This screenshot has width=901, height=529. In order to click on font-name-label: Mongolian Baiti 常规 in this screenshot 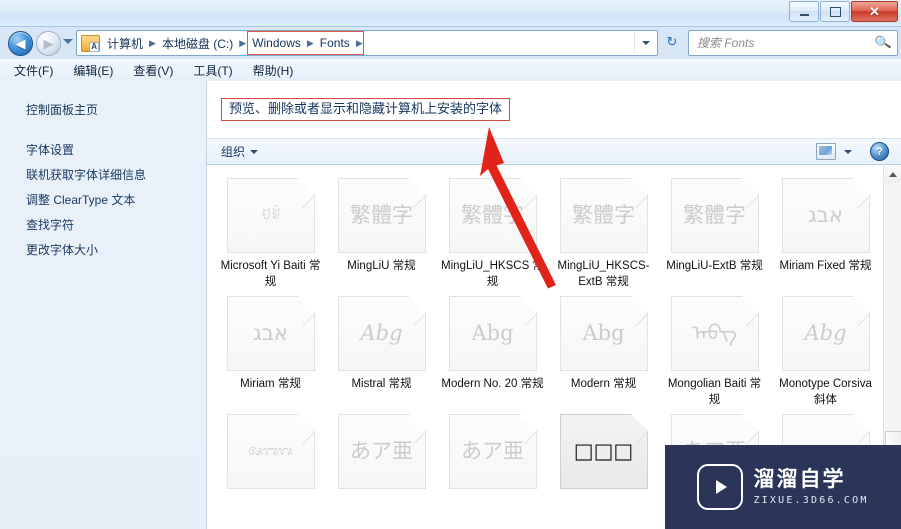, I will do `click(714, 392)`.